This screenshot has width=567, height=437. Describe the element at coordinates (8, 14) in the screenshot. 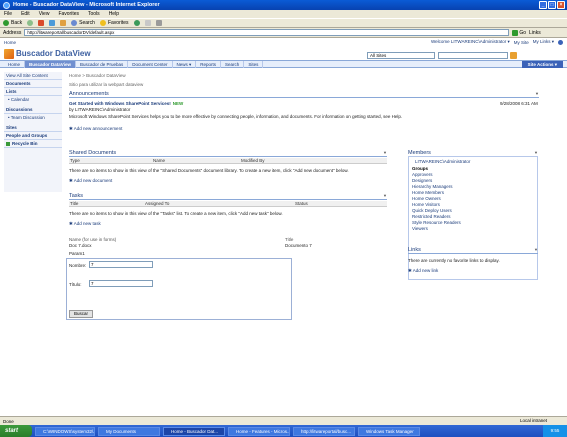

I see `menu-file: File` at that location.